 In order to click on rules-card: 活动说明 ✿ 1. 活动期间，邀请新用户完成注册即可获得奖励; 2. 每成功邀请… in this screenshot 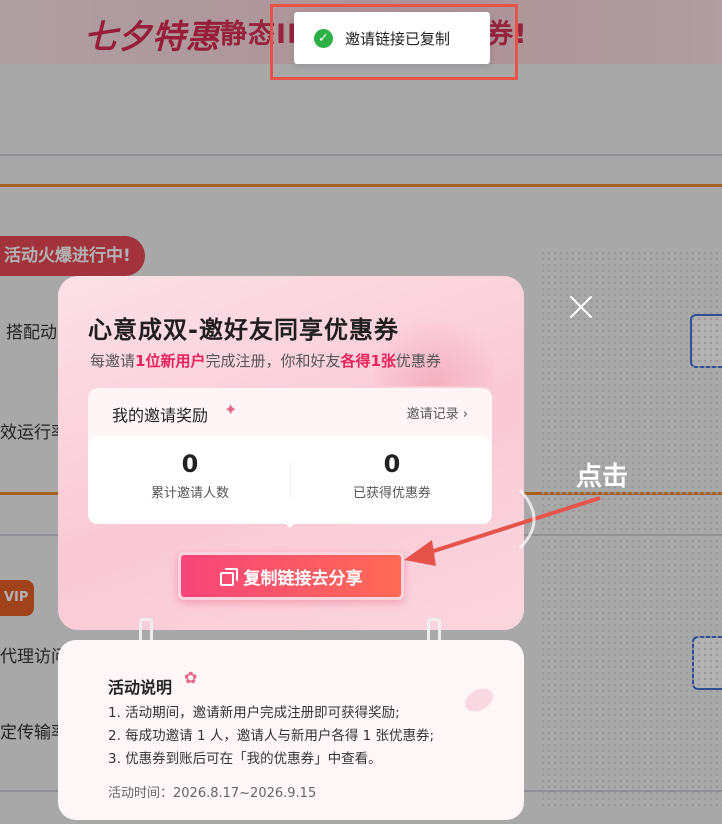, I will do `click(291, 730)`.